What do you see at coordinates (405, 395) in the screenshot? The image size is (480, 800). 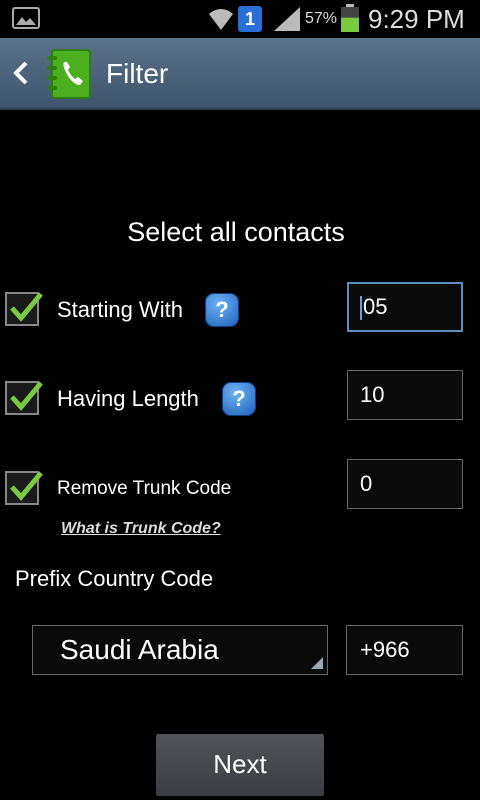 I see `having-length-input: 10` at bounding box center [405, 395].